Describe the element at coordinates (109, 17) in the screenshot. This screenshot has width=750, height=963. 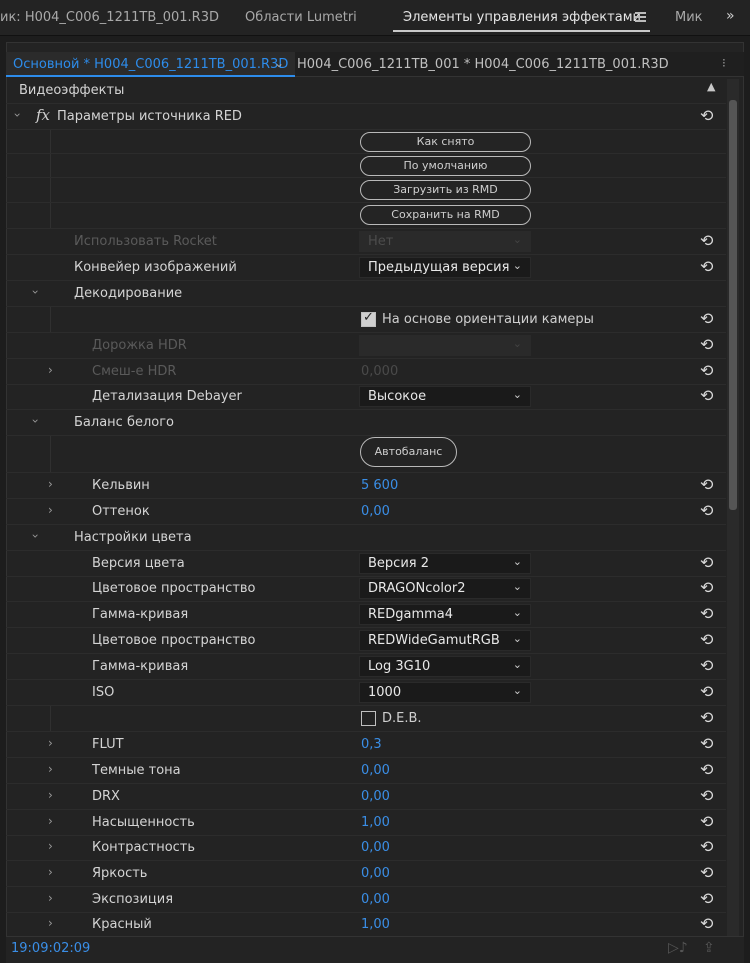
I see `tab-source: ик: H004_C006_1211TB_001.R3D` at that location.